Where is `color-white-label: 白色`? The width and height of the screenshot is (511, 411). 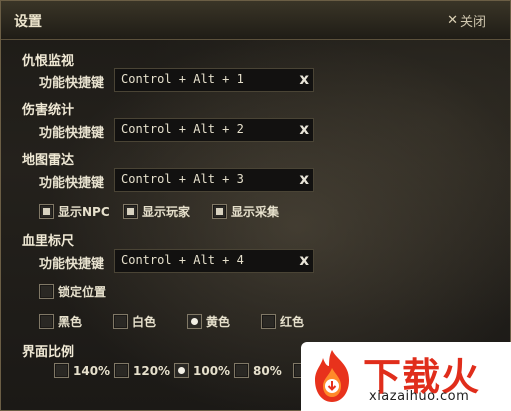
color-white-label: 白色 is located at coordinates (144, 322).